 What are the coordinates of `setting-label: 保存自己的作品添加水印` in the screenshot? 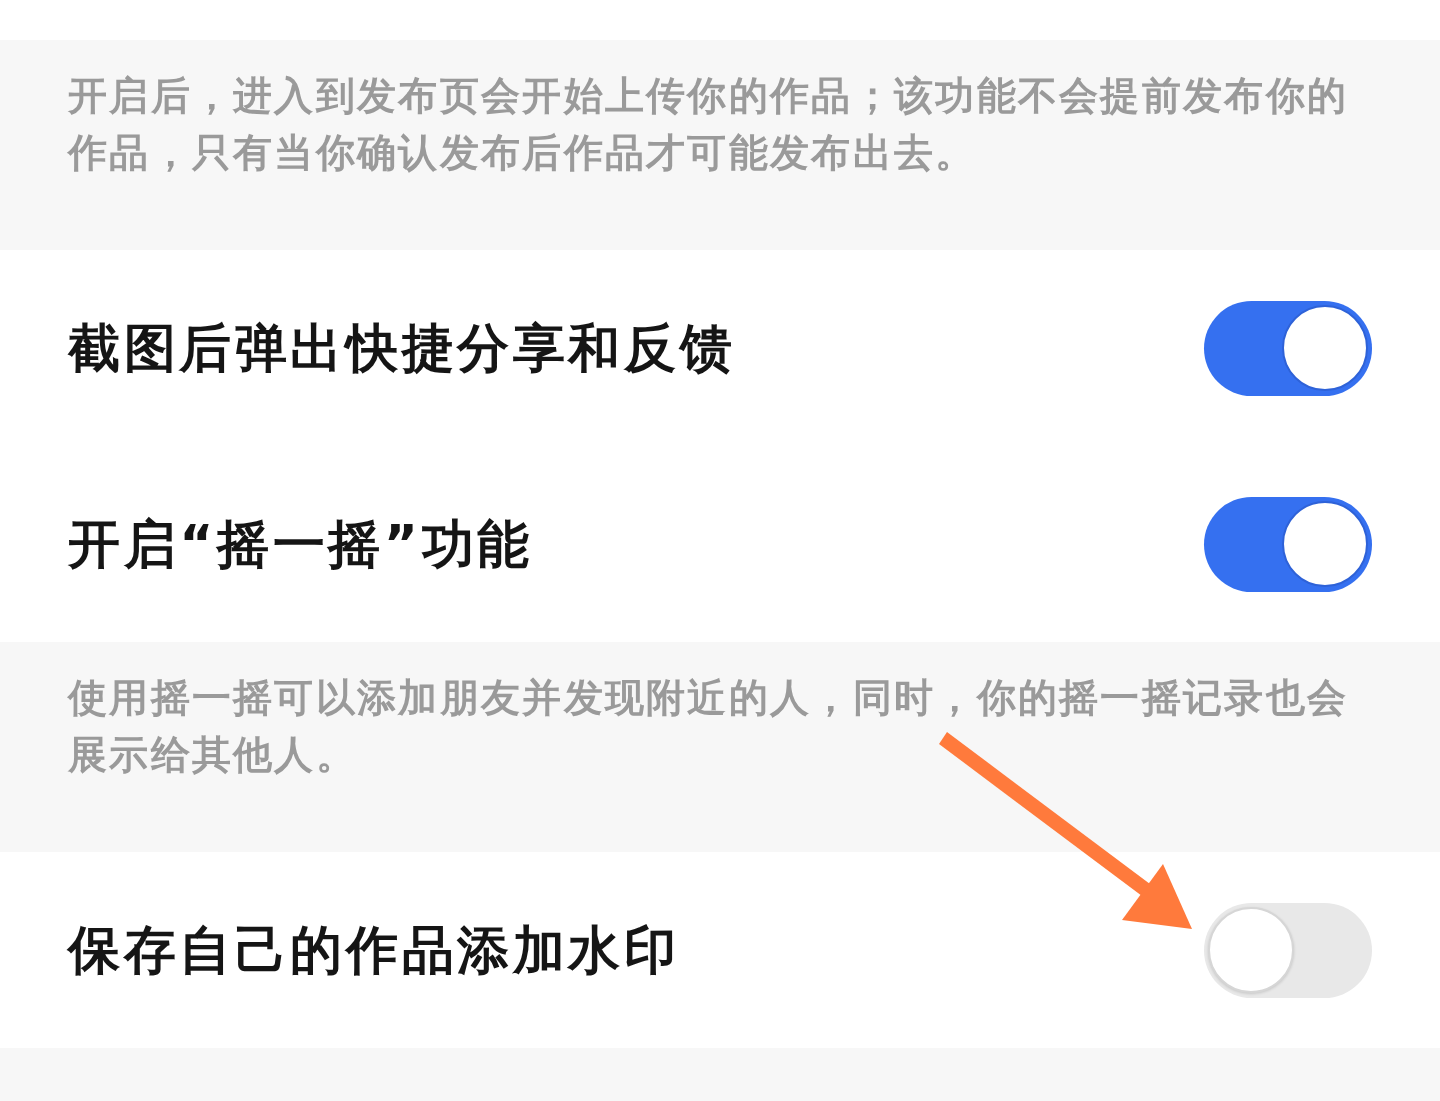 It's located at (374, 950).